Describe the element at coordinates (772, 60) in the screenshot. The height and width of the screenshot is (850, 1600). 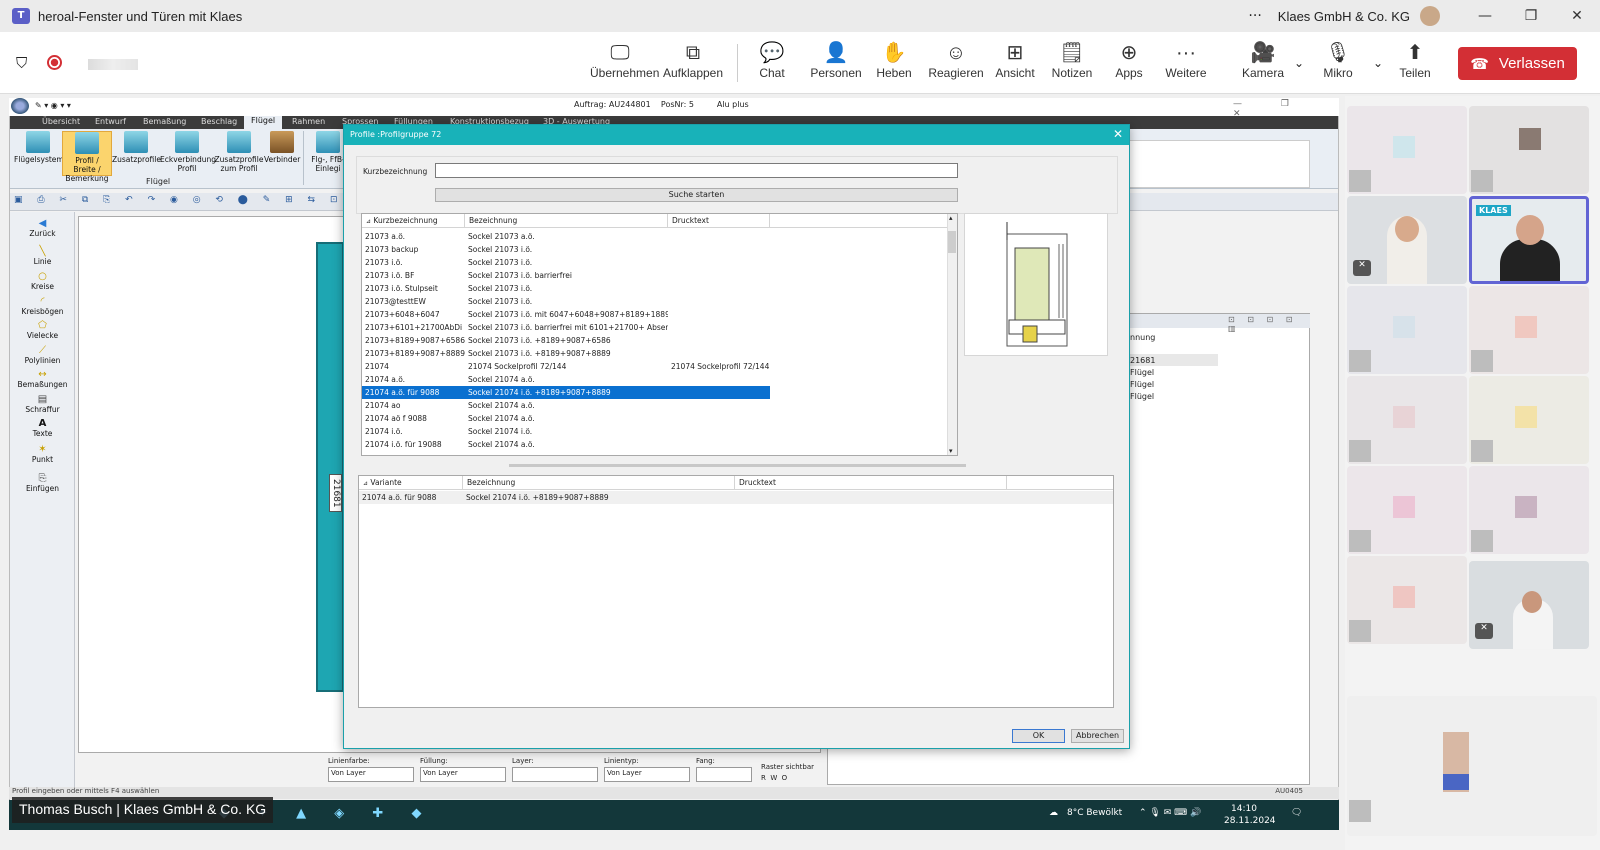
I see `chat-button: 💬 Chat` at that location.